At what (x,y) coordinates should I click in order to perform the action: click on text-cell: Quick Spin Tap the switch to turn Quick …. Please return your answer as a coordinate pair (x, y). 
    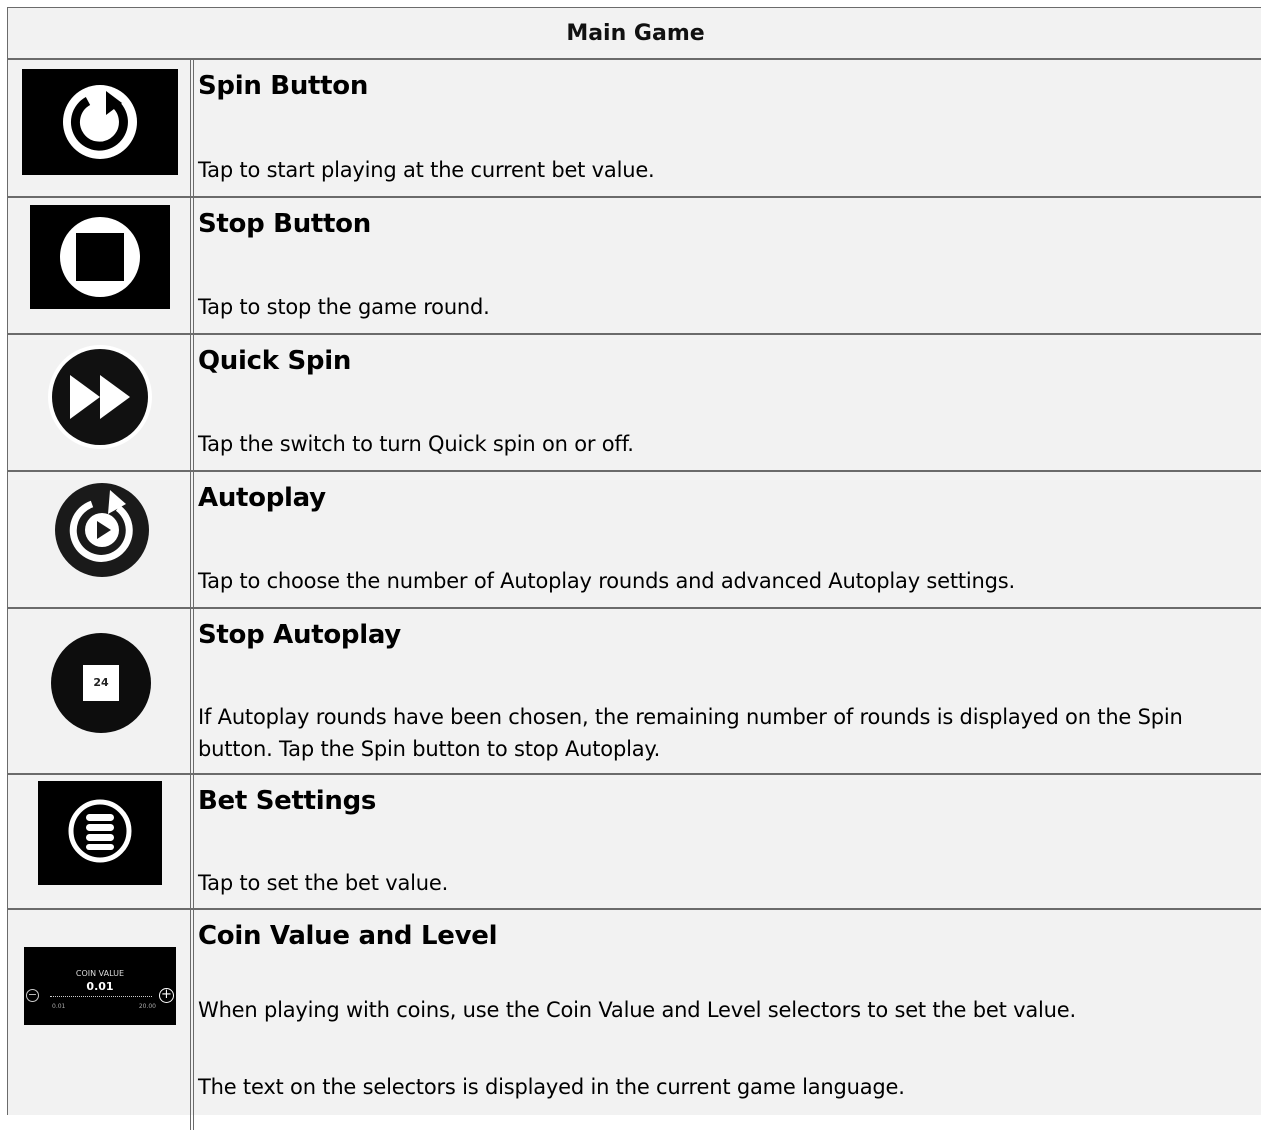
    Looking at the image, I should click on (727, 402).